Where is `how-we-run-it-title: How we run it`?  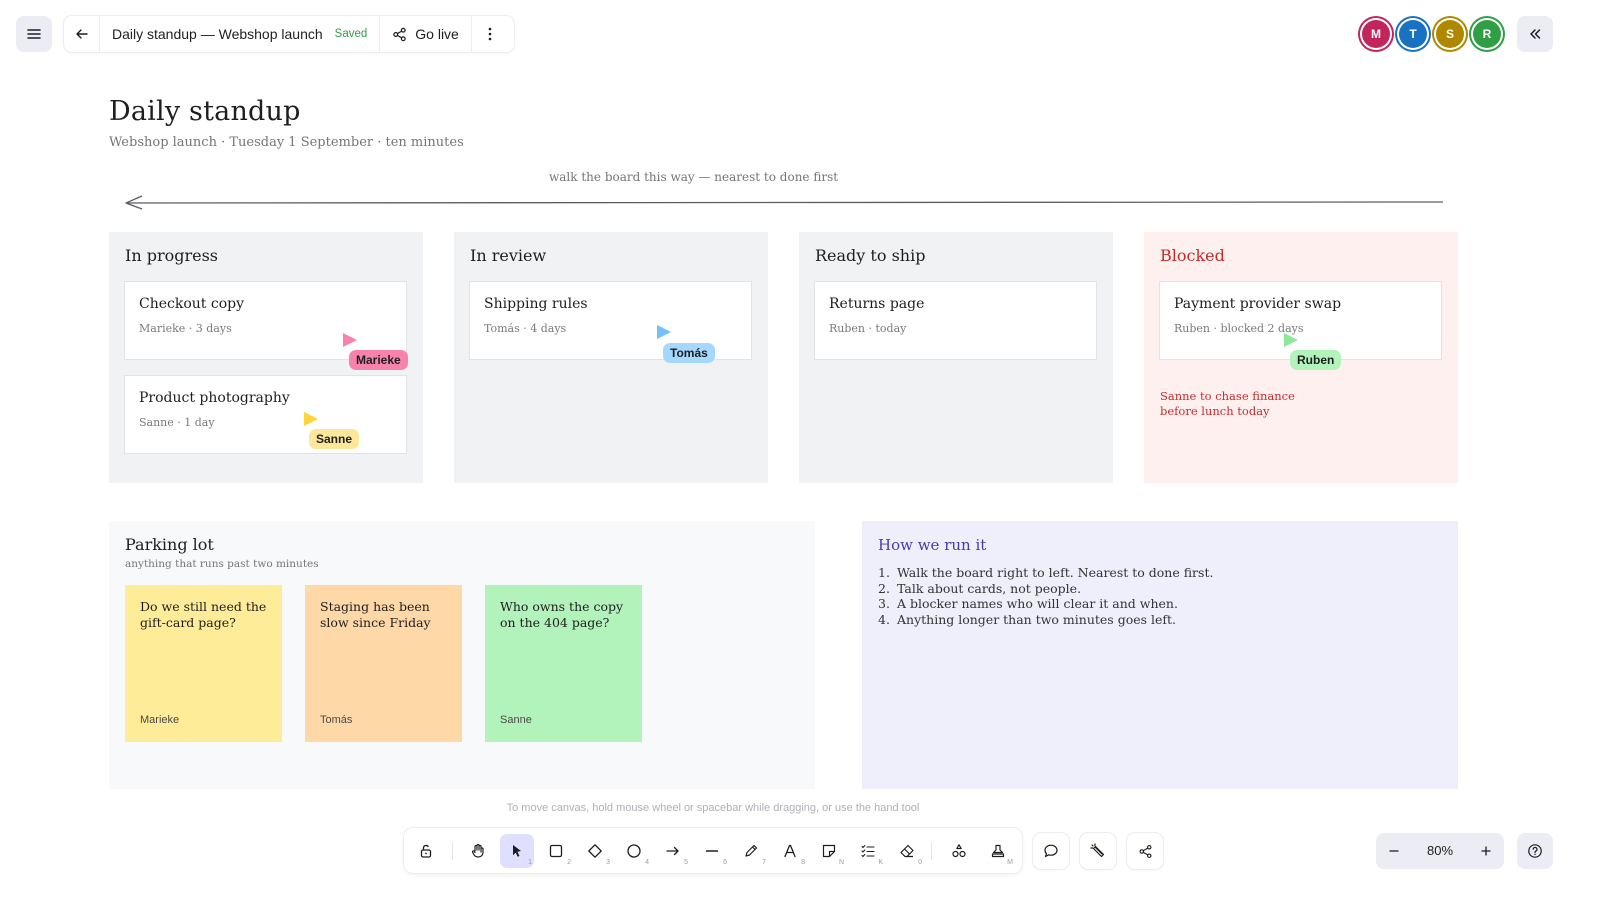
how-we-run-it-title: How we run it is located at coordinates (932, 545).